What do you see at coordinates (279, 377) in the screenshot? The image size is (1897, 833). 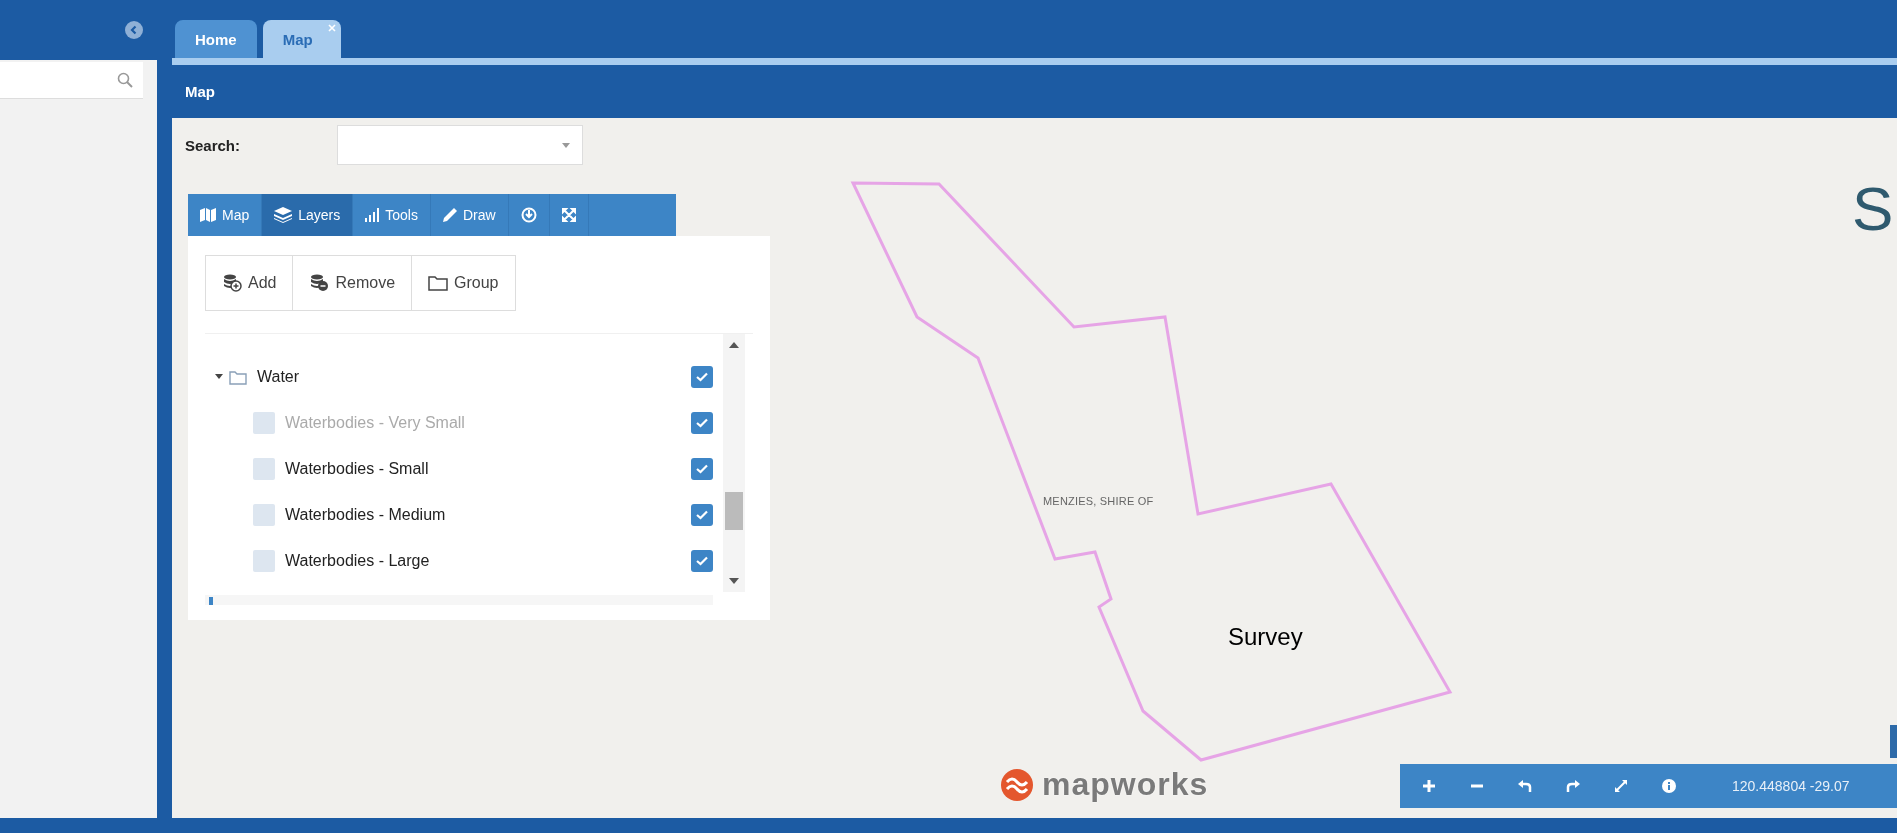 I see `layer-group-label: Water` at bounding box center [279, 377].